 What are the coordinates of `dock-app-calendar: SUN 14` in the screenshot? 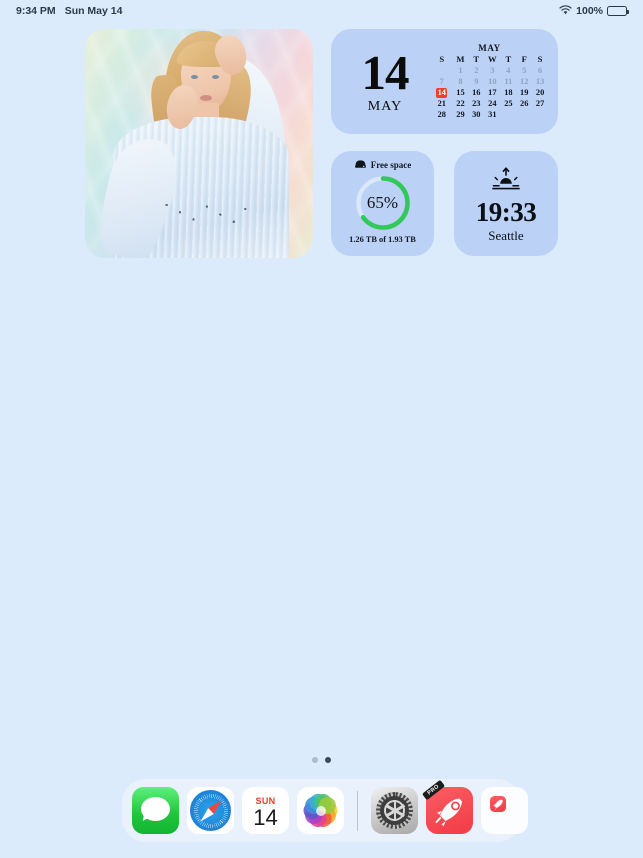 It's located at (265, 810).